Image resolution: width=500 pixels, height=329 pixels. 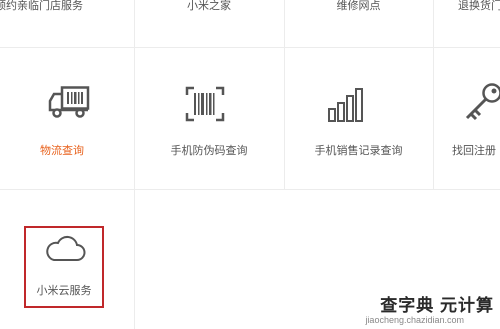 What do you see at coordinates (67, 23) in the screenshot?
I see `service-appointment: 预约亲临门店服务` at bounding box center [67, 23].